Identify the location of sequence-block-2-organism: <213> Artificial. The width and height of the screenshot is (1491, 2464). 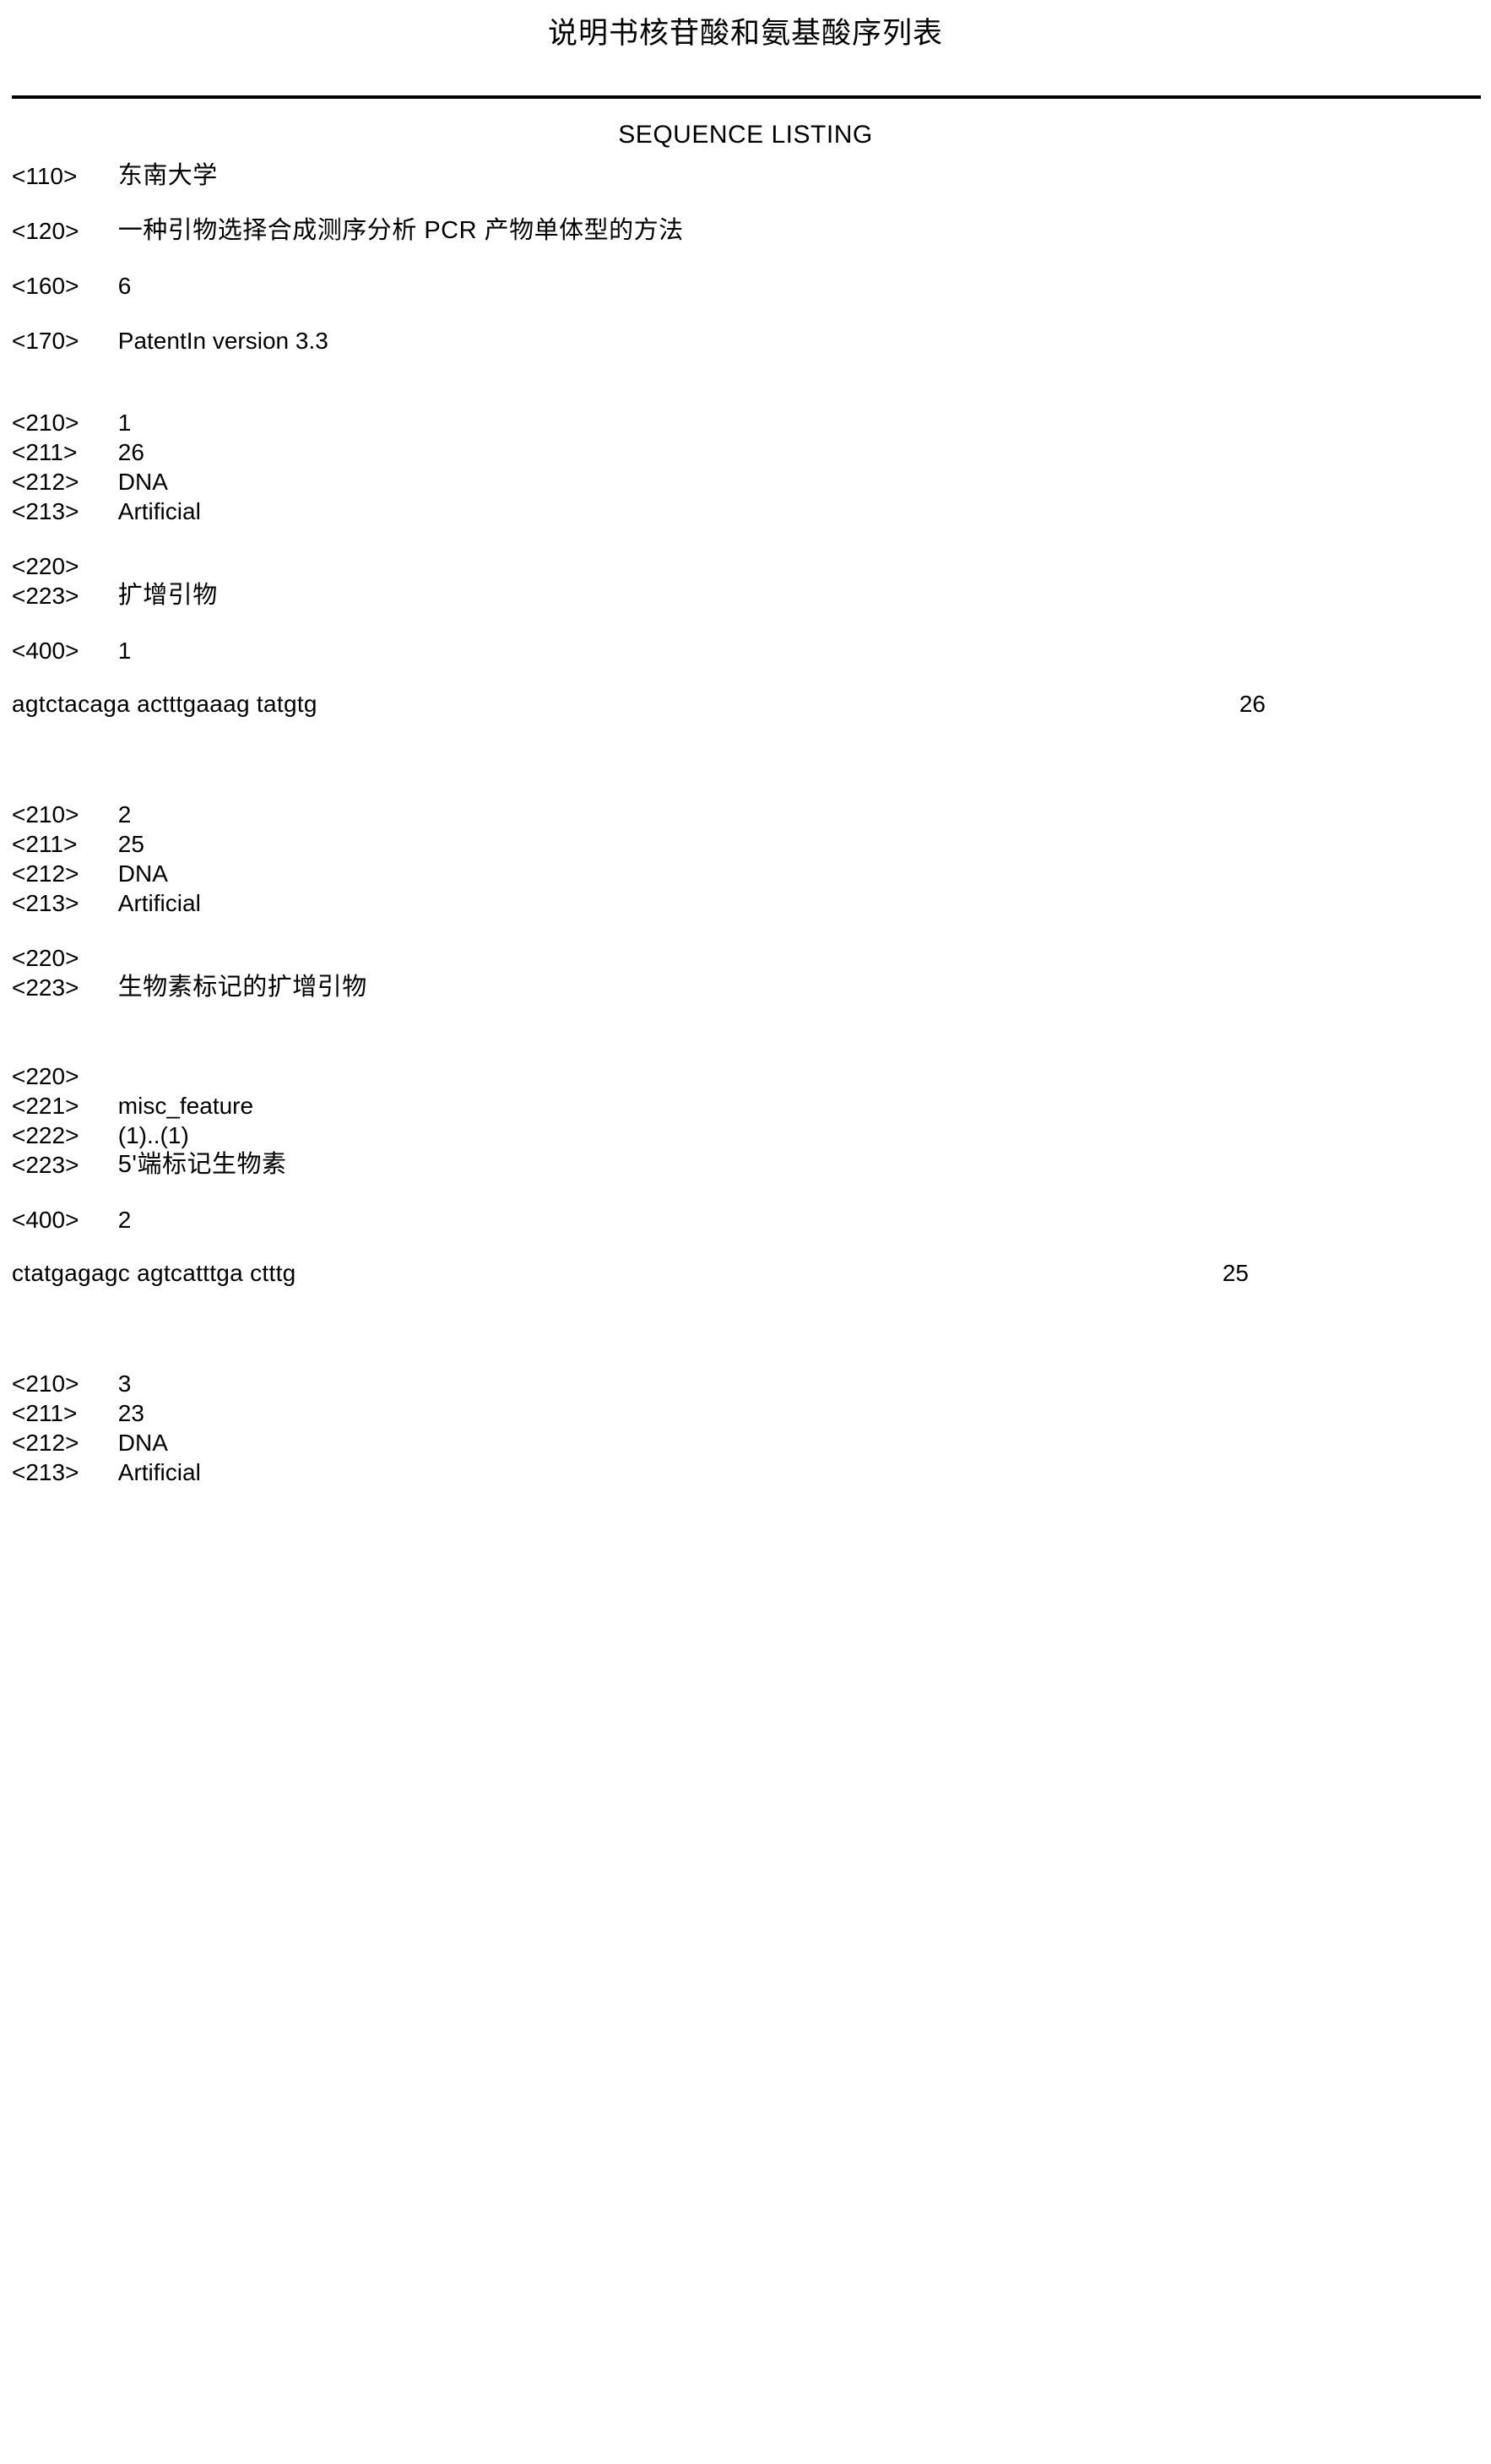
(747, 903).